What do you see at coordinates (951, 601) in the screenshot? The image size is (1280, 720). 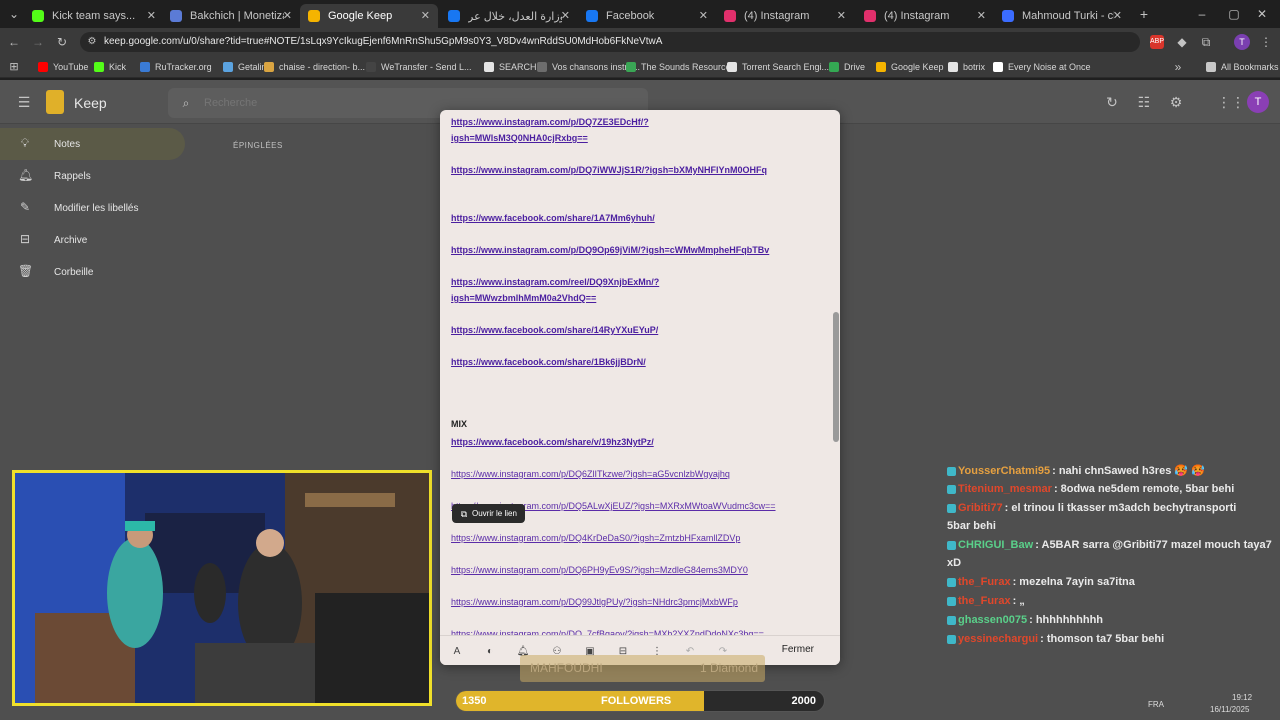 I see `chat-badge-icon` at bounding box center [951, 601].